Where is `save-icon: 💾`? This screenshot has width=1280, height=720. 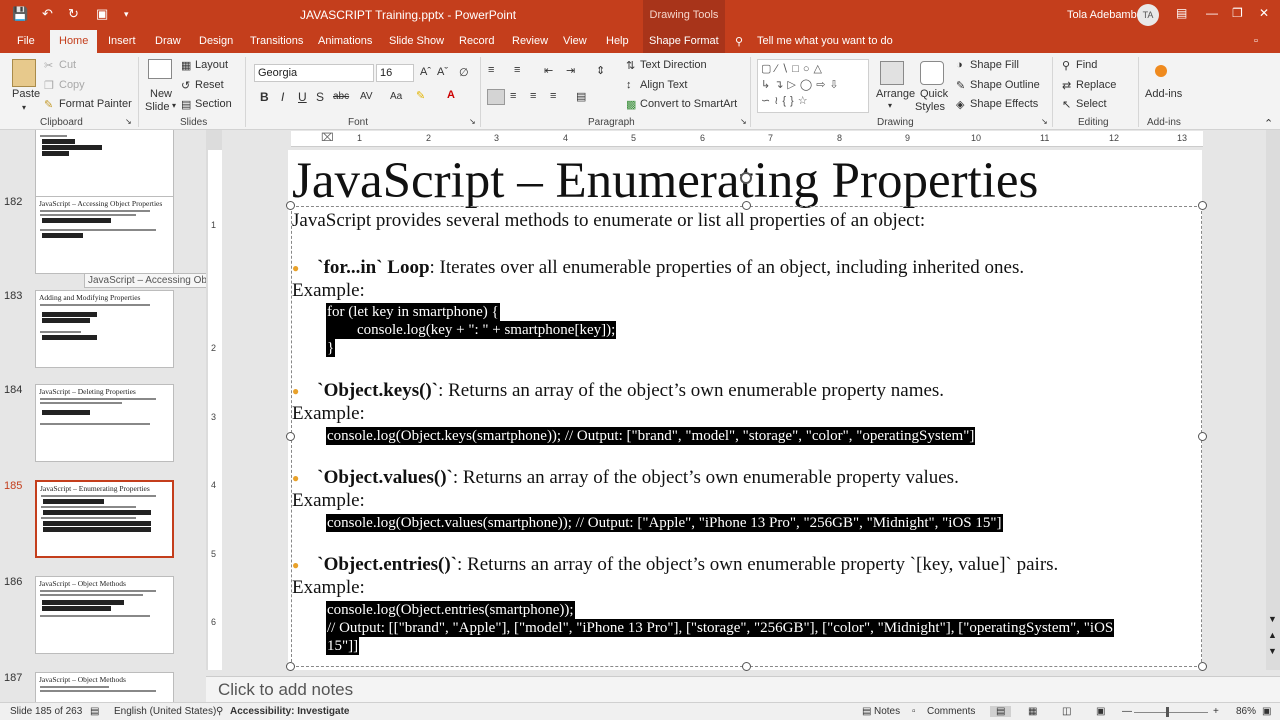 save-icon: 💾 is located at coordinates (20, 14).